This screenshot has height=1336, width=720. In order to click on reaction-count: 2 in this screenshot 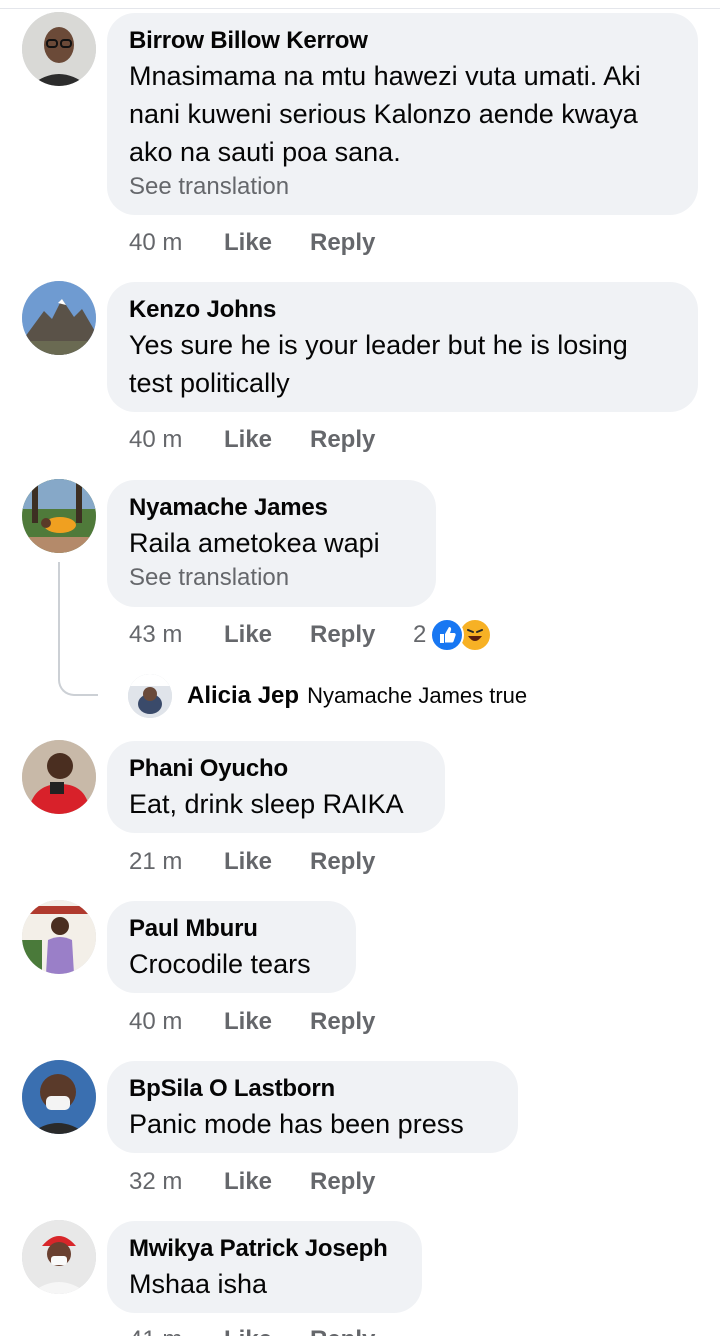, I will do `click(420, 634)`.